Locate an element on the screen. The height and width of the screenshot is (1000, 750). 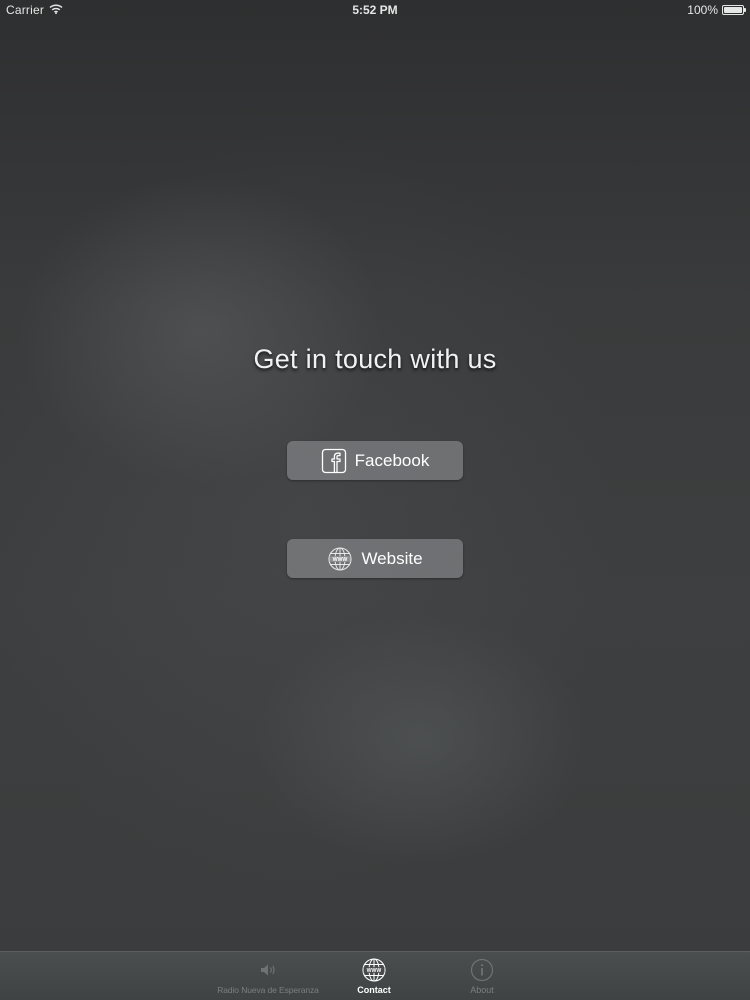
status-time: 5:52 PM is located at coordinates (375, 10).